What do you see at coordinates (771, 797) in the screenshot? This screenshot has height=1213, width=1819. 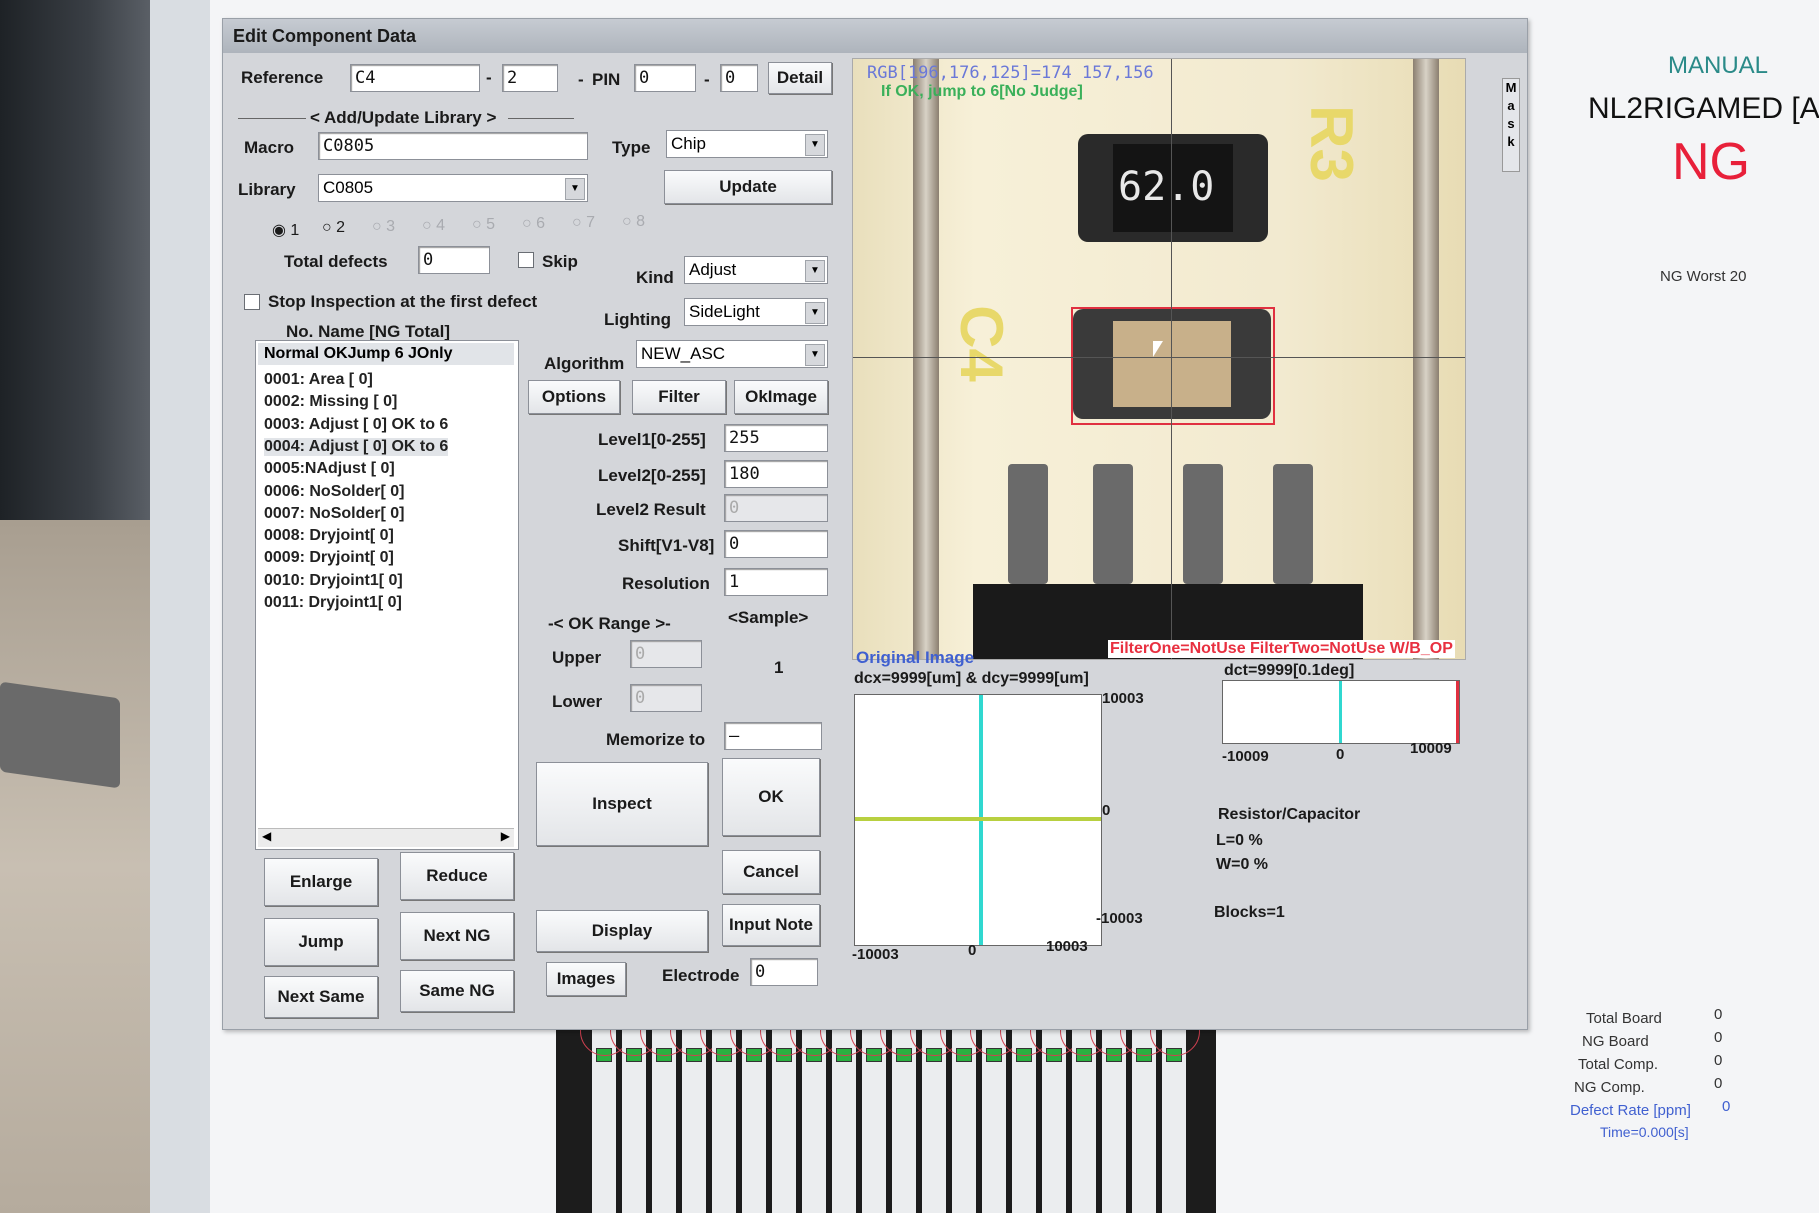 I see `ok-button: OK` at bounding box center [771, 797].